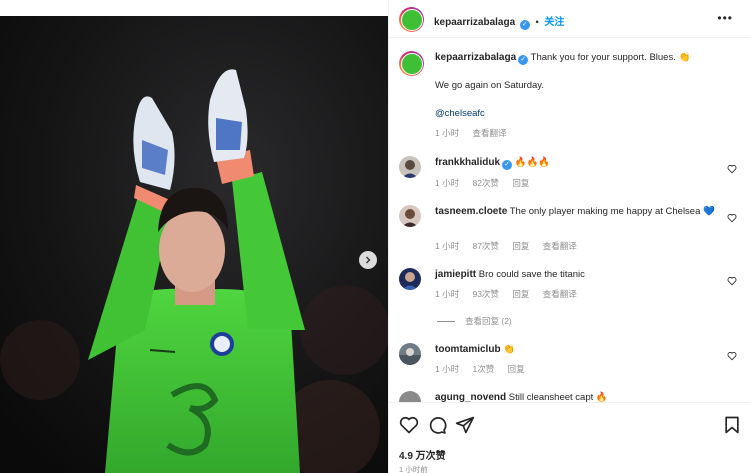 Image resolution: width=750 pixels, height=473 pixels. I want to click on more-options-icon: •••, so click(725, 18).